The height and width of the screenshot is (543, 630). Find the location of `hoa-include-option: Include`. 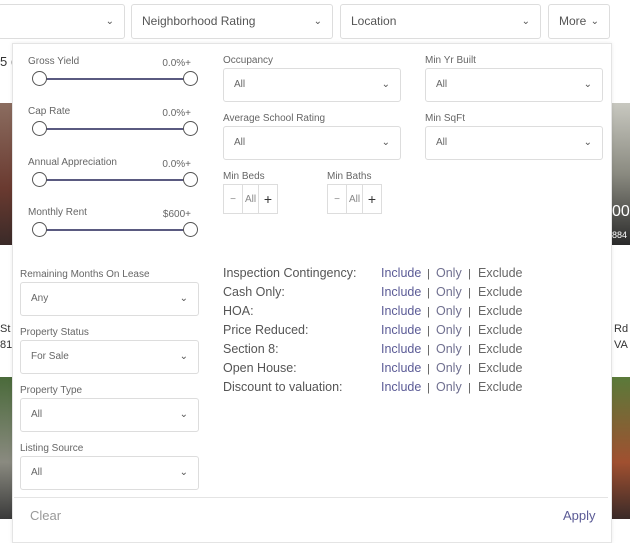

hoa-include-option: Include is located at coordinates (401, 311).